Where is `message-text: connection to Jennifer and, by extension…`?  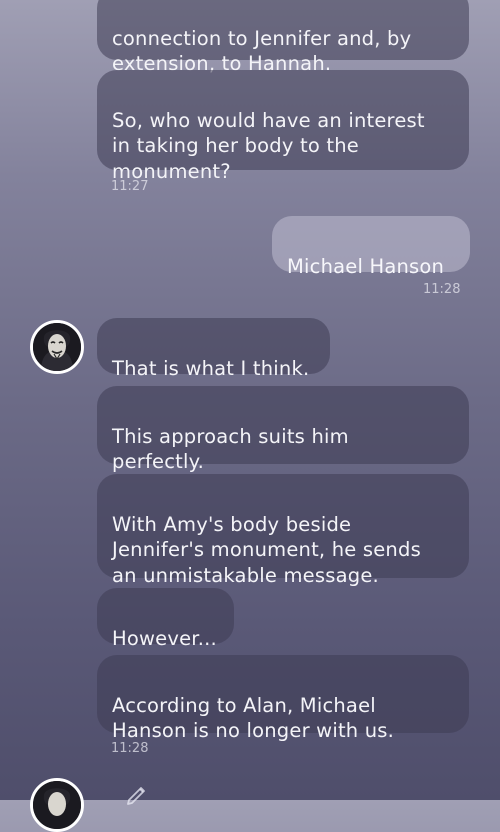
message-text: connection to Jennifer and, by extension… is located at coordinates (262, 51).